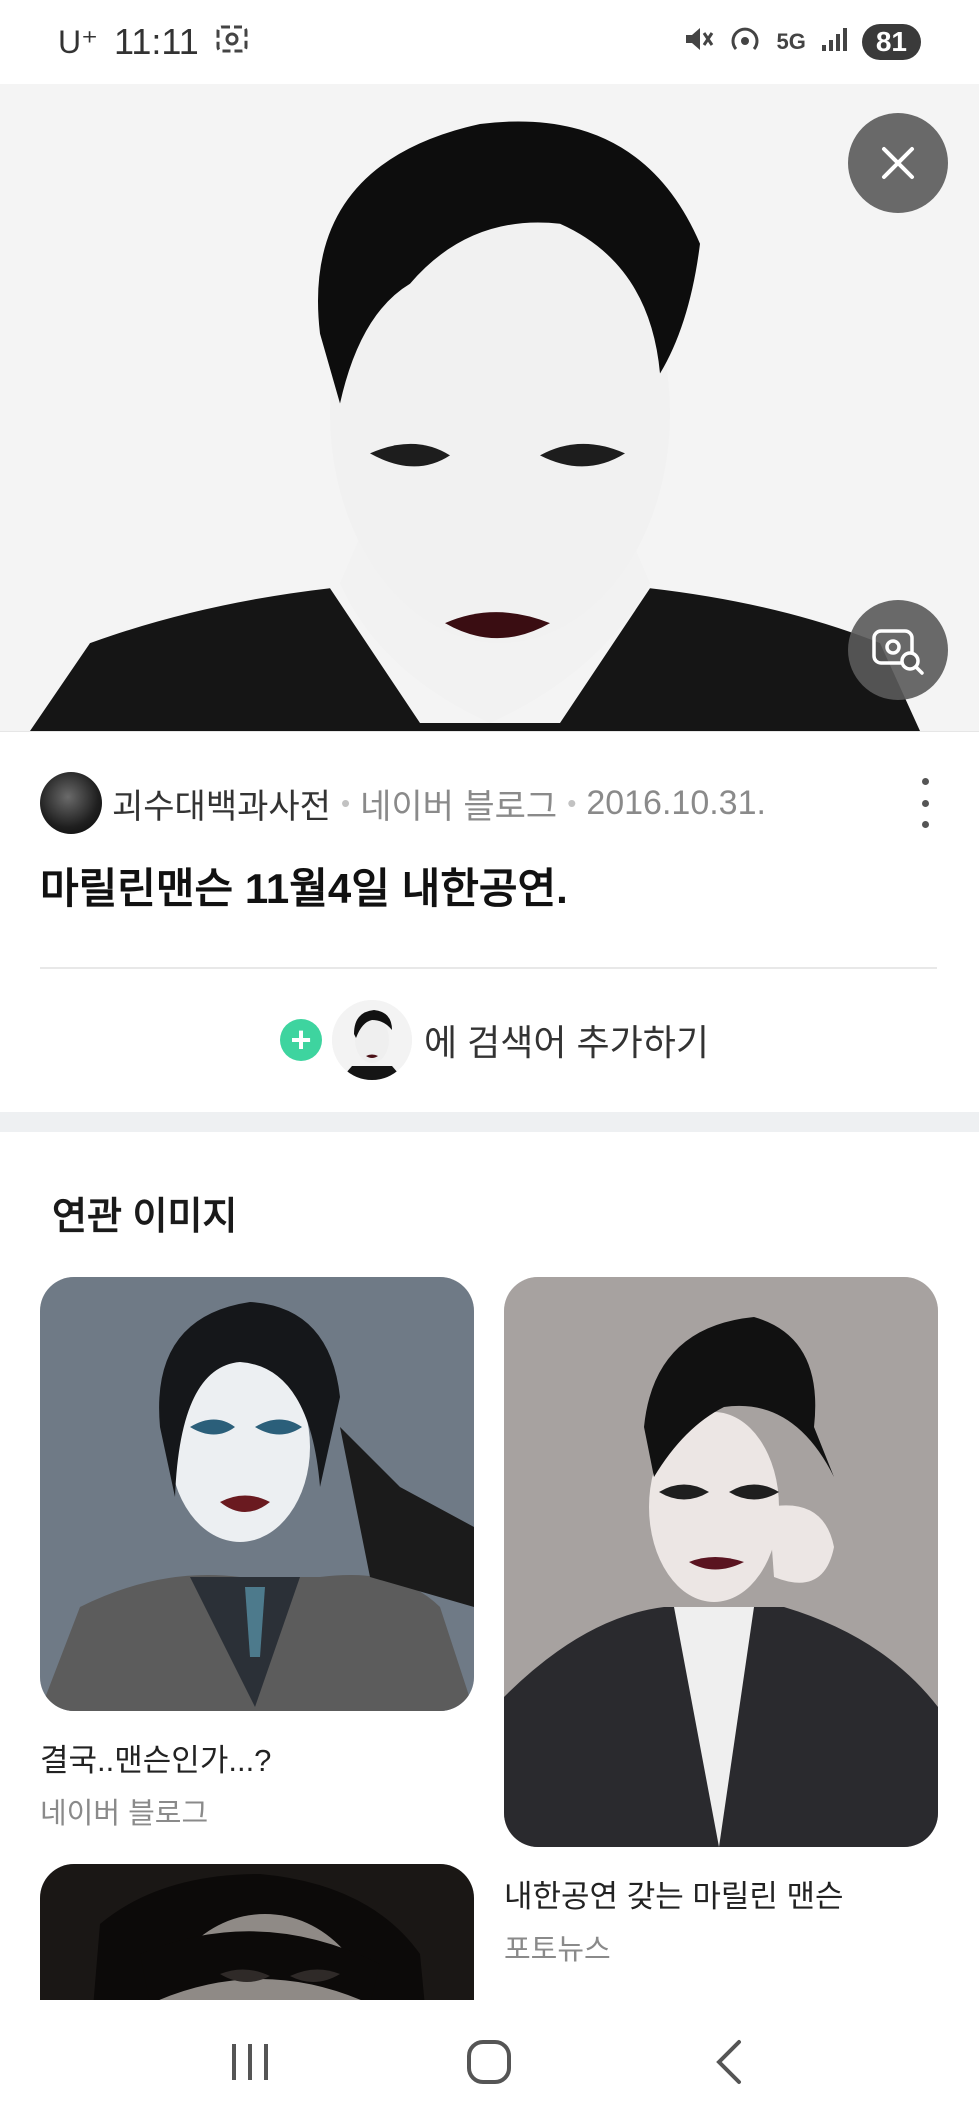 This screenshot has width=979, height=2123. I want to click on search-thumbnail, so click(372, 1040).